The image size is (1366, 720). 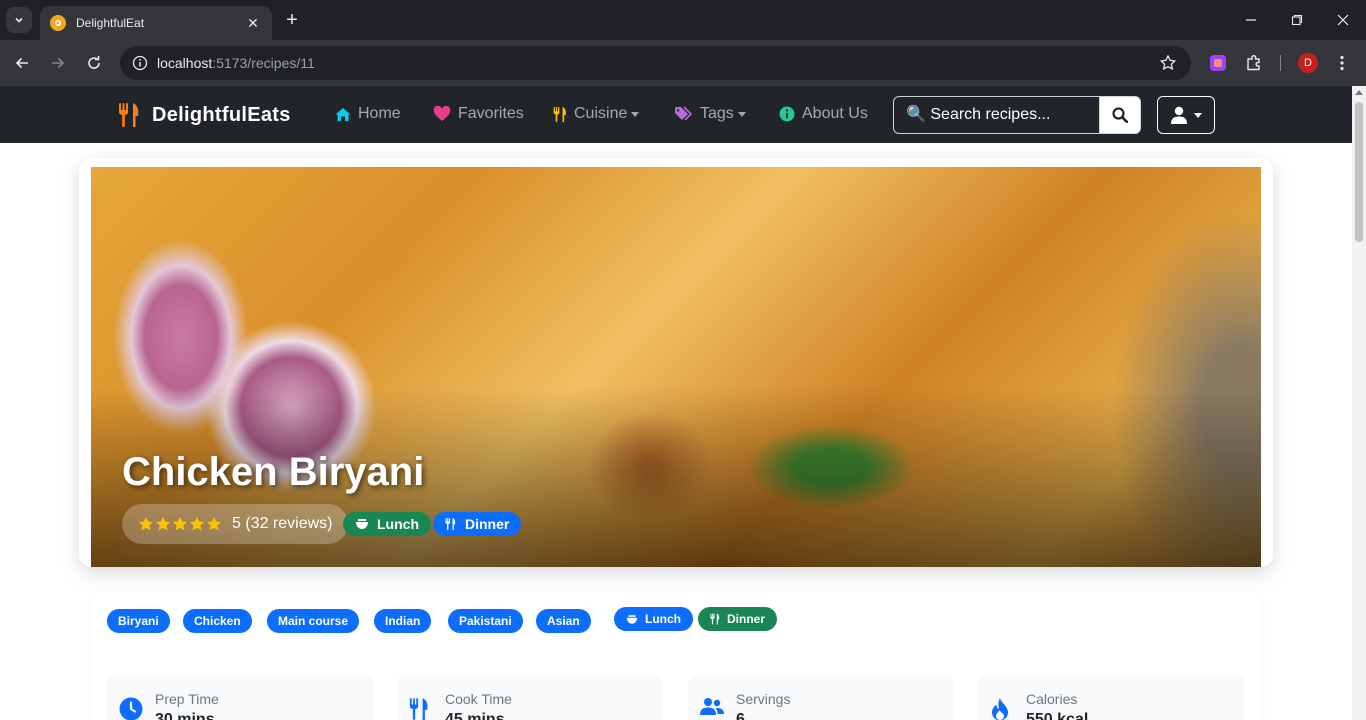 I want to click on rating-badge: 5 (32 reviews), so click(x=235, y=524).